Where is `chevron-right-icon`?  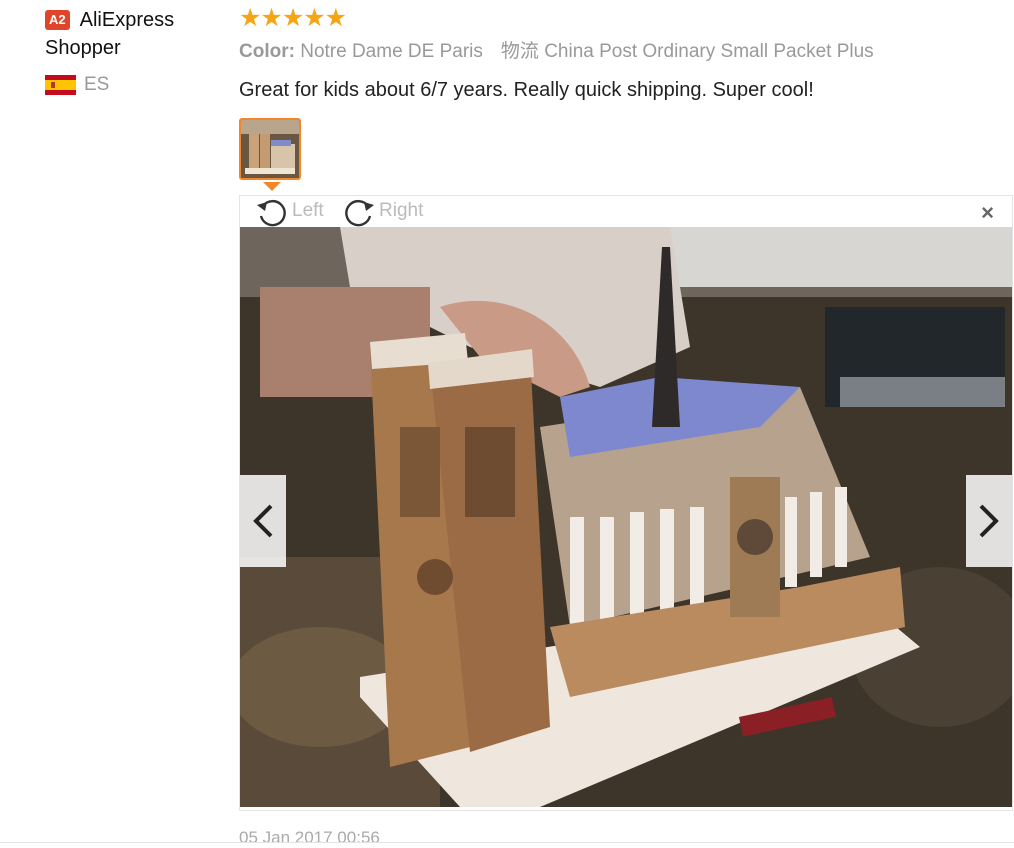 chevron-right-icon is located at coordinates (989, 521).